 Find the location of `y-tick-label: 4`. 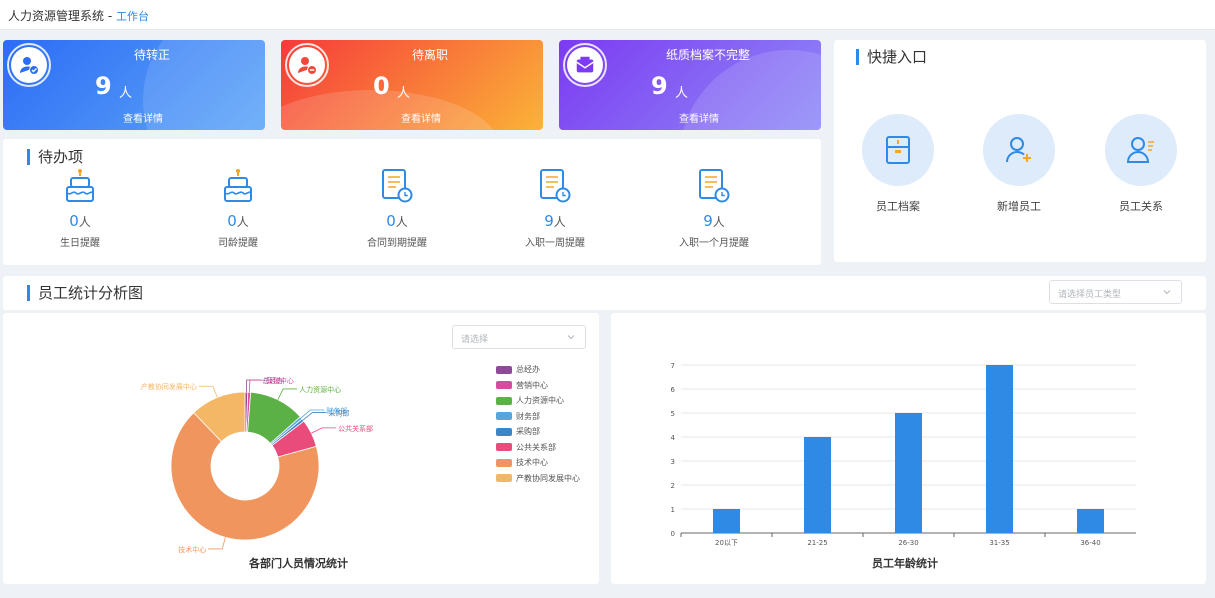

y-tick-label: 4 is located at coordinates (673, 438).